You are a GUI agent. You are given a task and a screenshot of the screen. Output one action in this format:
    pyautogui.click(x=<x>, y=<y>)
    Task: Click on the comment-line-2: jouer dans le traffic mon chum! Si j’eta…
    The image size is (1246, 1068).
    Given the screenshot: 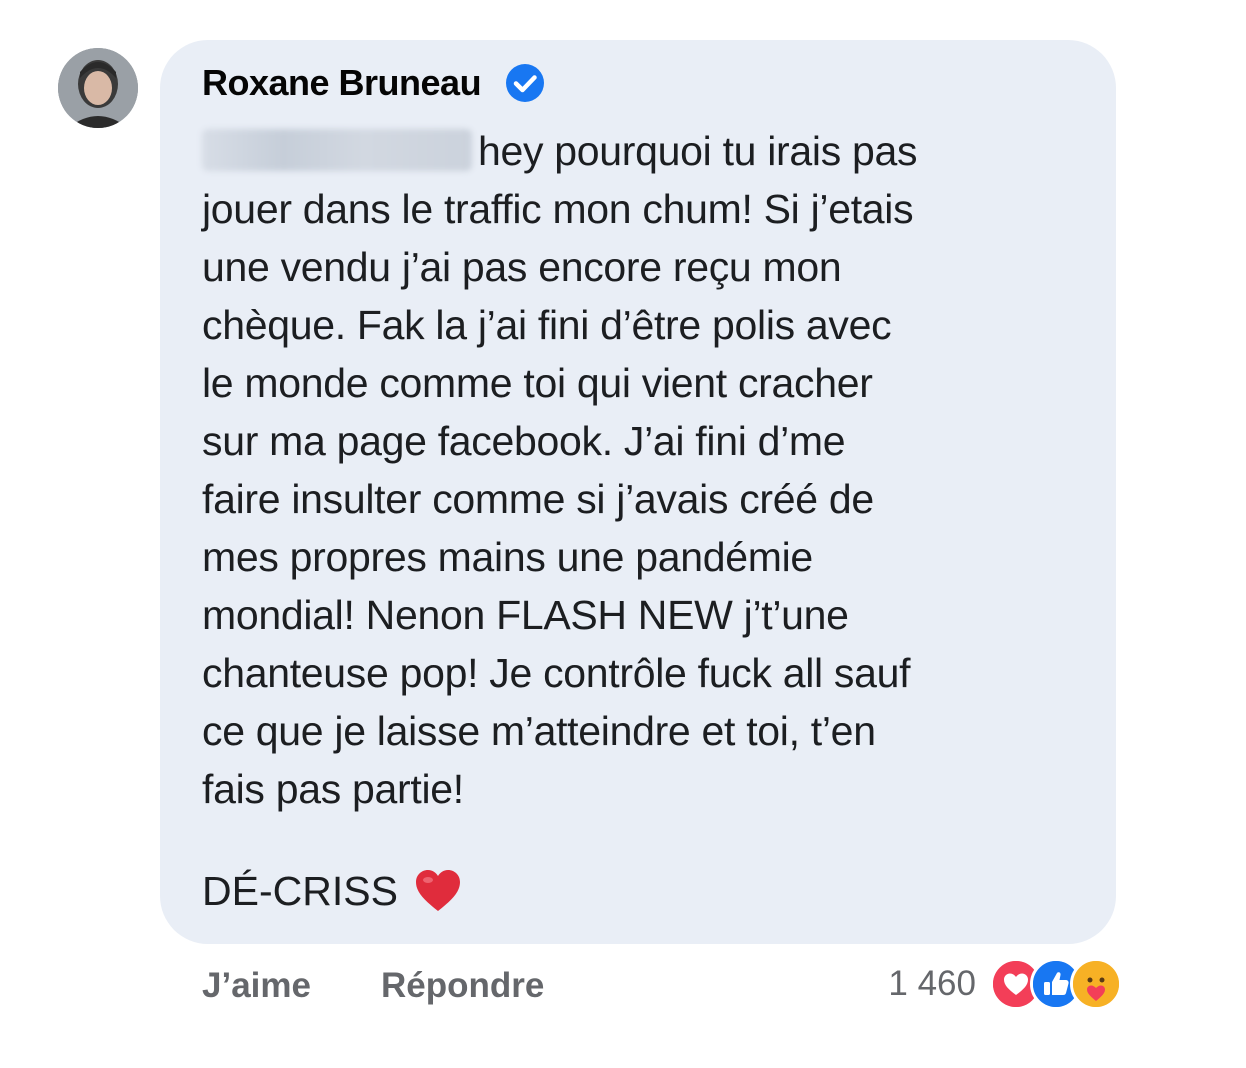 What is the action you would take?
    pyautogui.click(x=558, y=209)
    